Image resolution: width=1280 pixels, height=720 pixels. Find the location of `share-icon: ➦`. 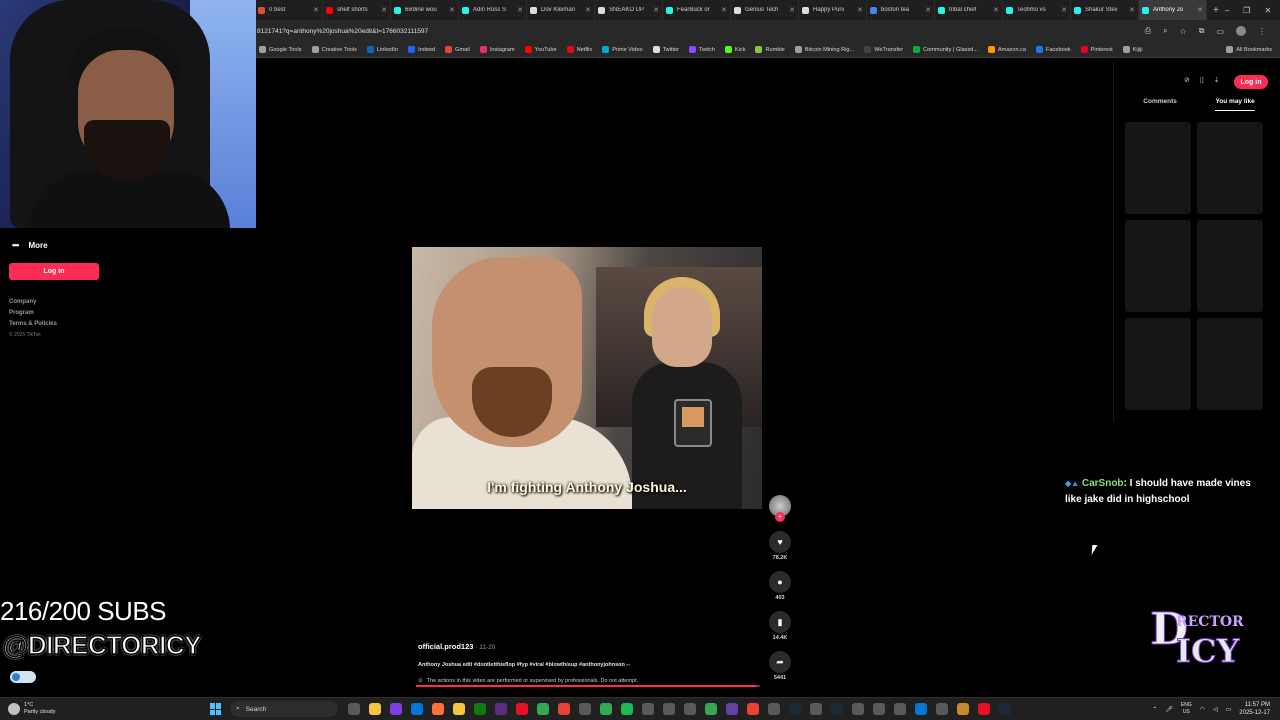

share-icon: ➦ is located at coordinates (780, 662).